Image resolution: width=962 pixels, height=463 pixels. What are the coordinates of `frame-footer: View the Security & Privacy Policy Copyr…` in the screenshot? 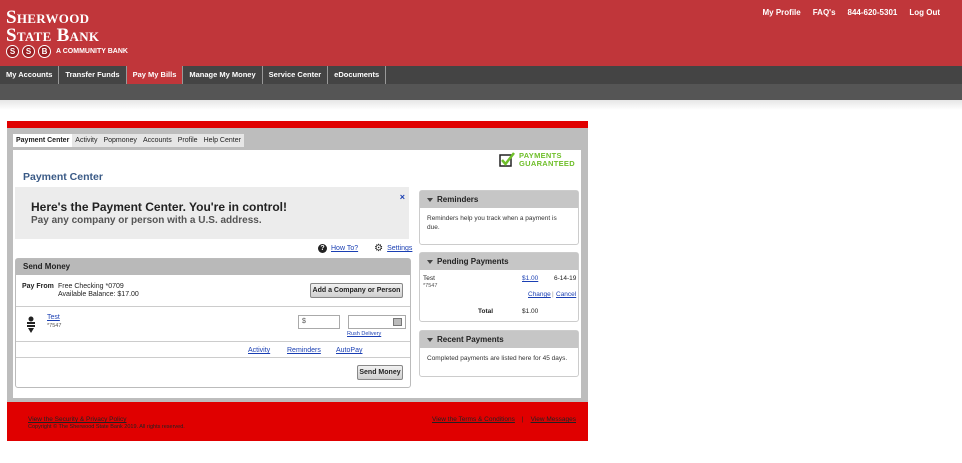 It's located at (297, 421).